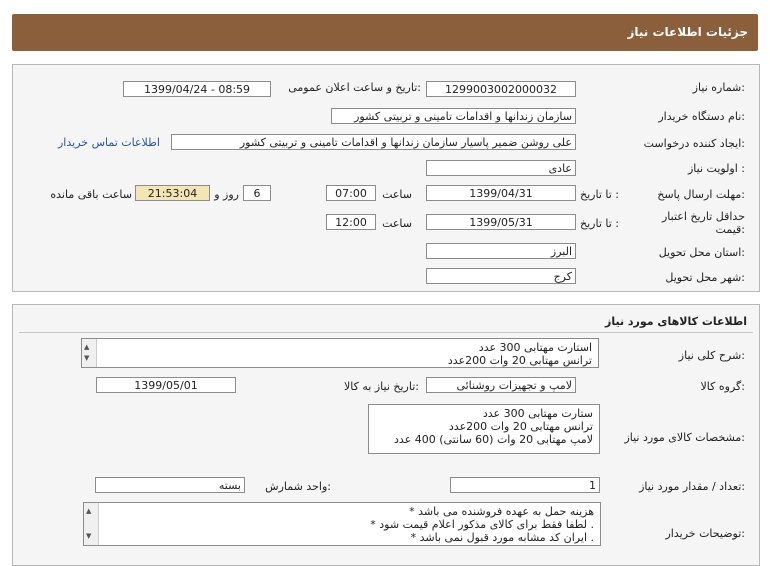 The height and width of the screenshot is (566, 770). What do you see at coordinates (397, 194) in the screenshot?
I see `deadline-hour-label: ساعت` at bounding box center [397, 194].